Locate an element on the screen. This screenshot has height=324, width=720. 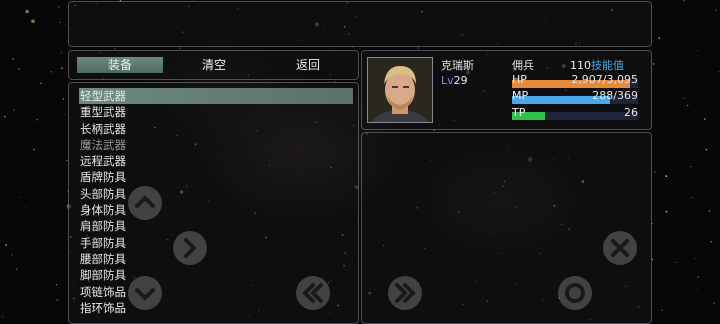
chevron-up-icon is located at coordinates (145, 201).